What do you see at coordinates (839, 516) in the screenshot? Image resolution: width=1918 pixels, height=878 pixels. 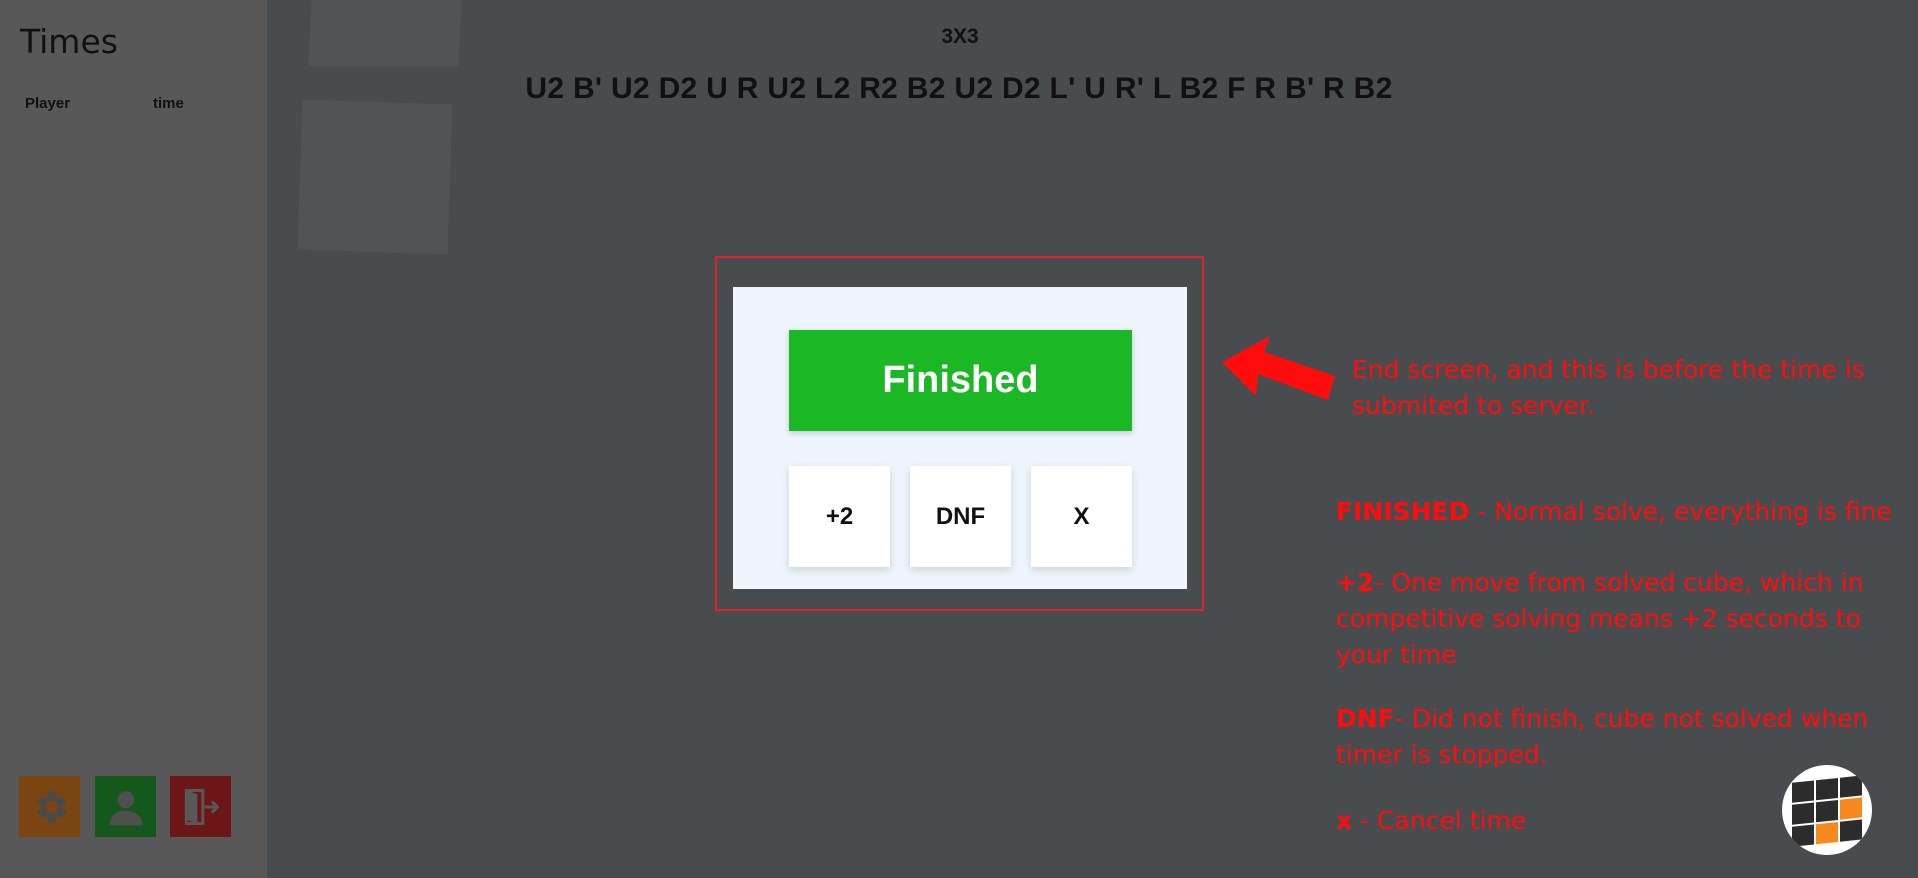 I see `plus2-button: +2` at bounding box center [839, 516].